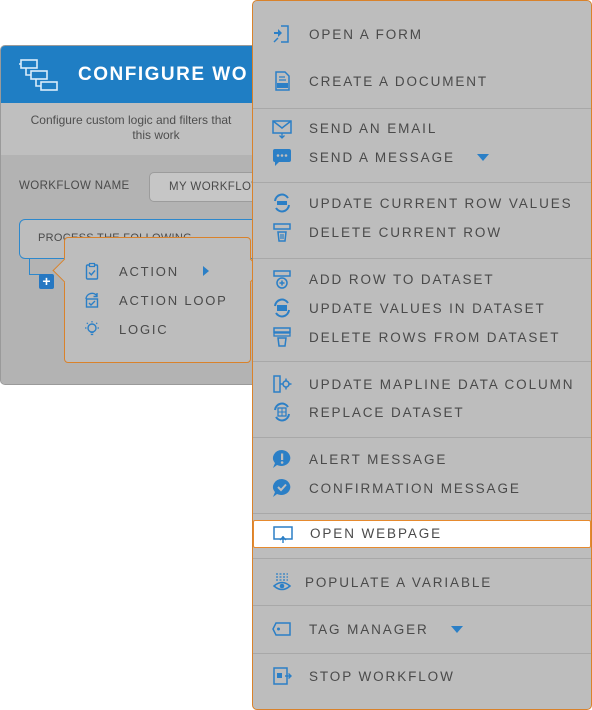  I want to click on step-type-popup: ACTION ACTION LOOP LOGIC, so click(157, 300).